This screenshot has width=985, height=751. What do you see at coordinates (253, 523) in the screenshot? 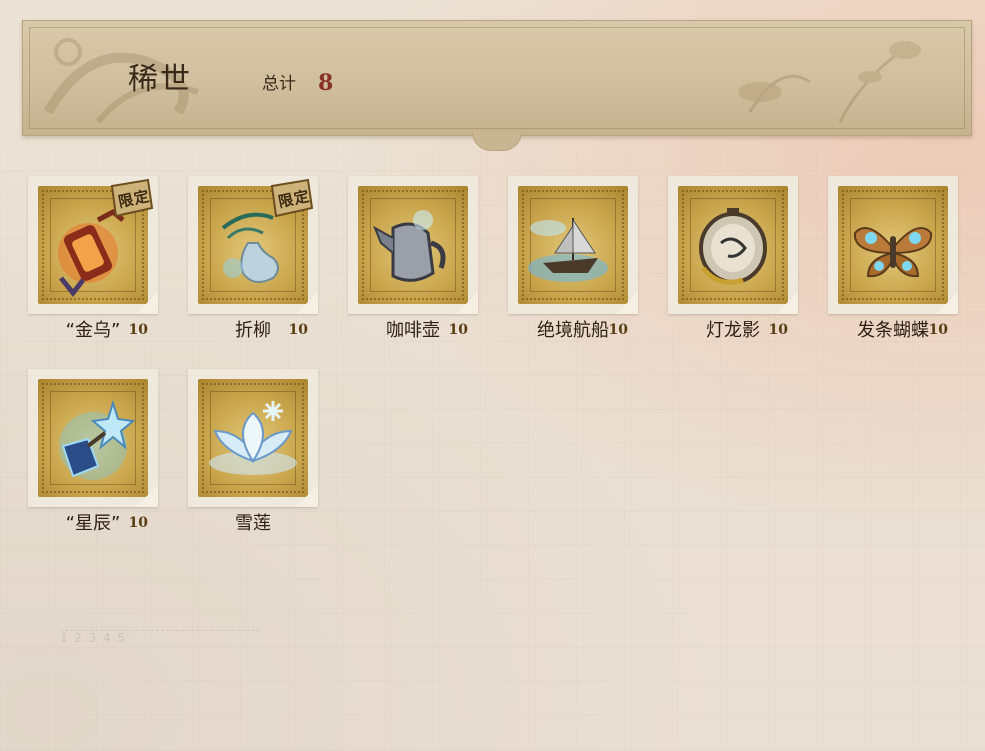
I see `item-label: 雪莲` at bounding box center [253, 523].